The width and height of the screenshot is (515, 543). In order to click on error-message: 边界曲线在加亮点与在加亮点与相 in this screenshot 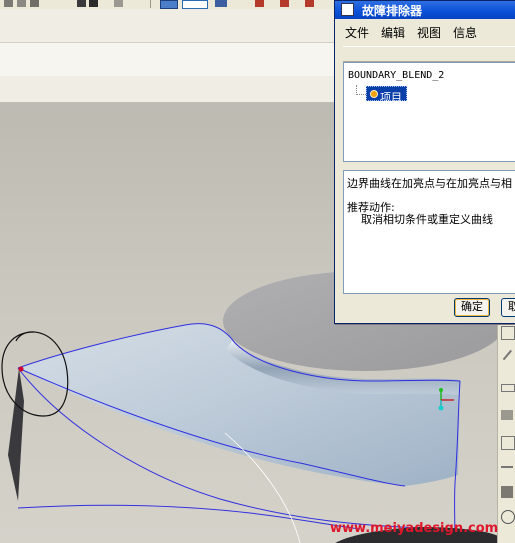, I will do `click(429, 183)`.